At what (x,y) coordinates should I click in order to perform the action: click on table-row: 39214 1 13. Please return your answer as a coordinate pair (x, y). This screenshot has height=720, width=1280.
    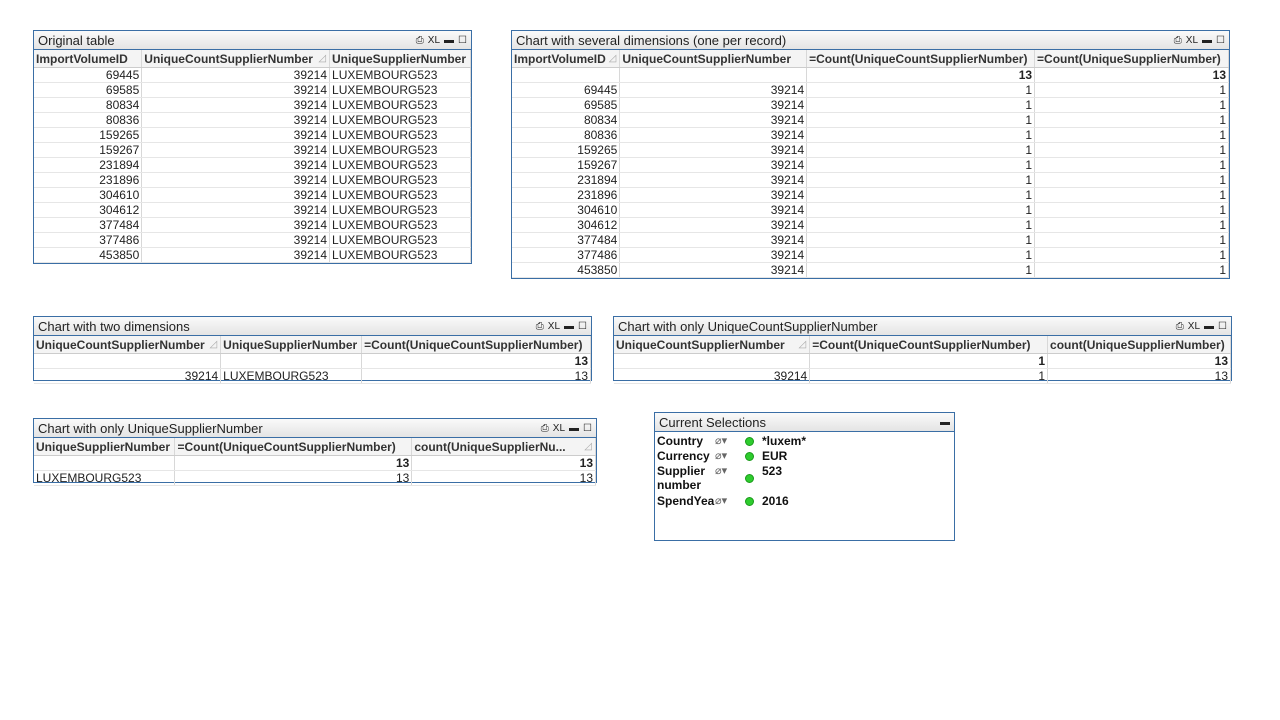
    Looking at the image, I should click on (922, 376).